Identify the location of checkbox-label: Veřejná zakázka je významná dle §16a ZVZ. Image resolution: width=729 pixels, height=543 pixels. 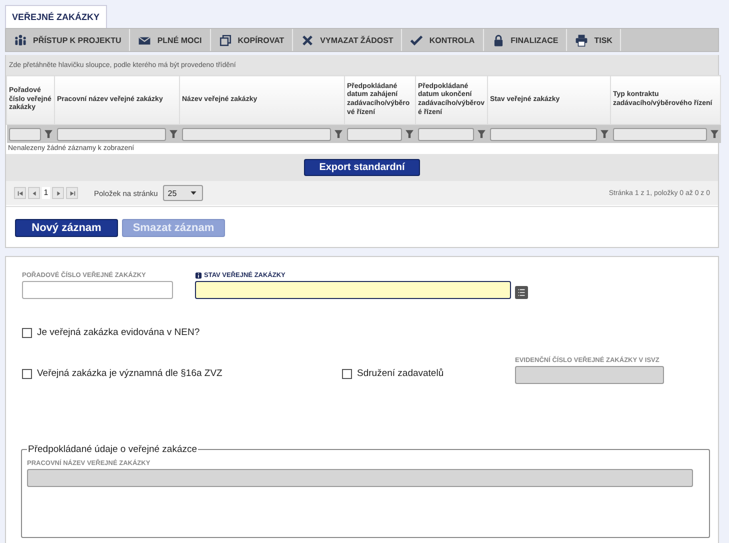
(129, 373).